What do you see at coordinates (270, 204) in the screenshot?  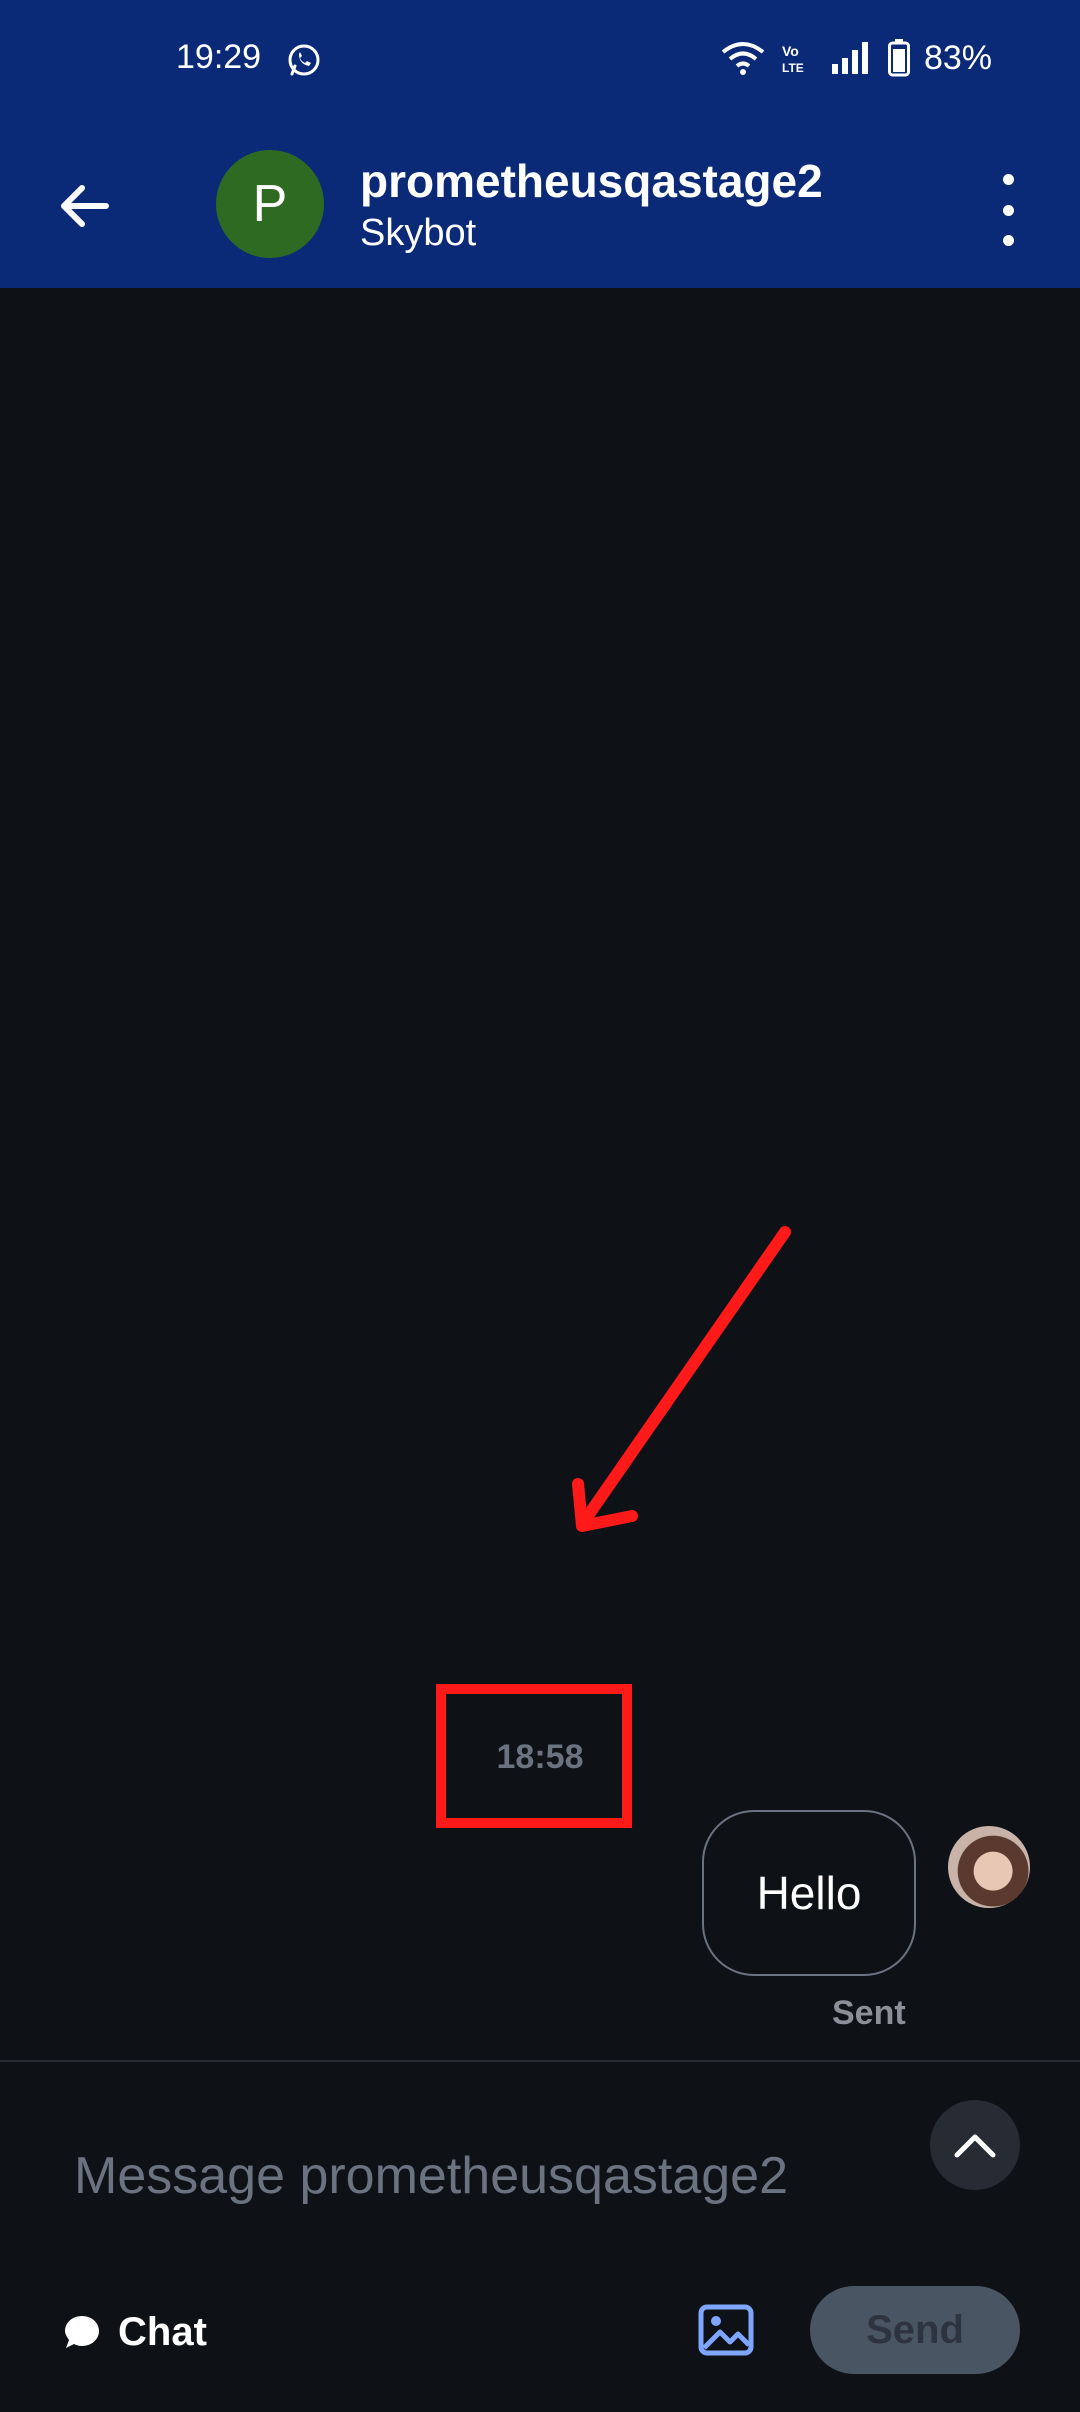 I see `contact-avatar: P` at bounding box center [270, 204].